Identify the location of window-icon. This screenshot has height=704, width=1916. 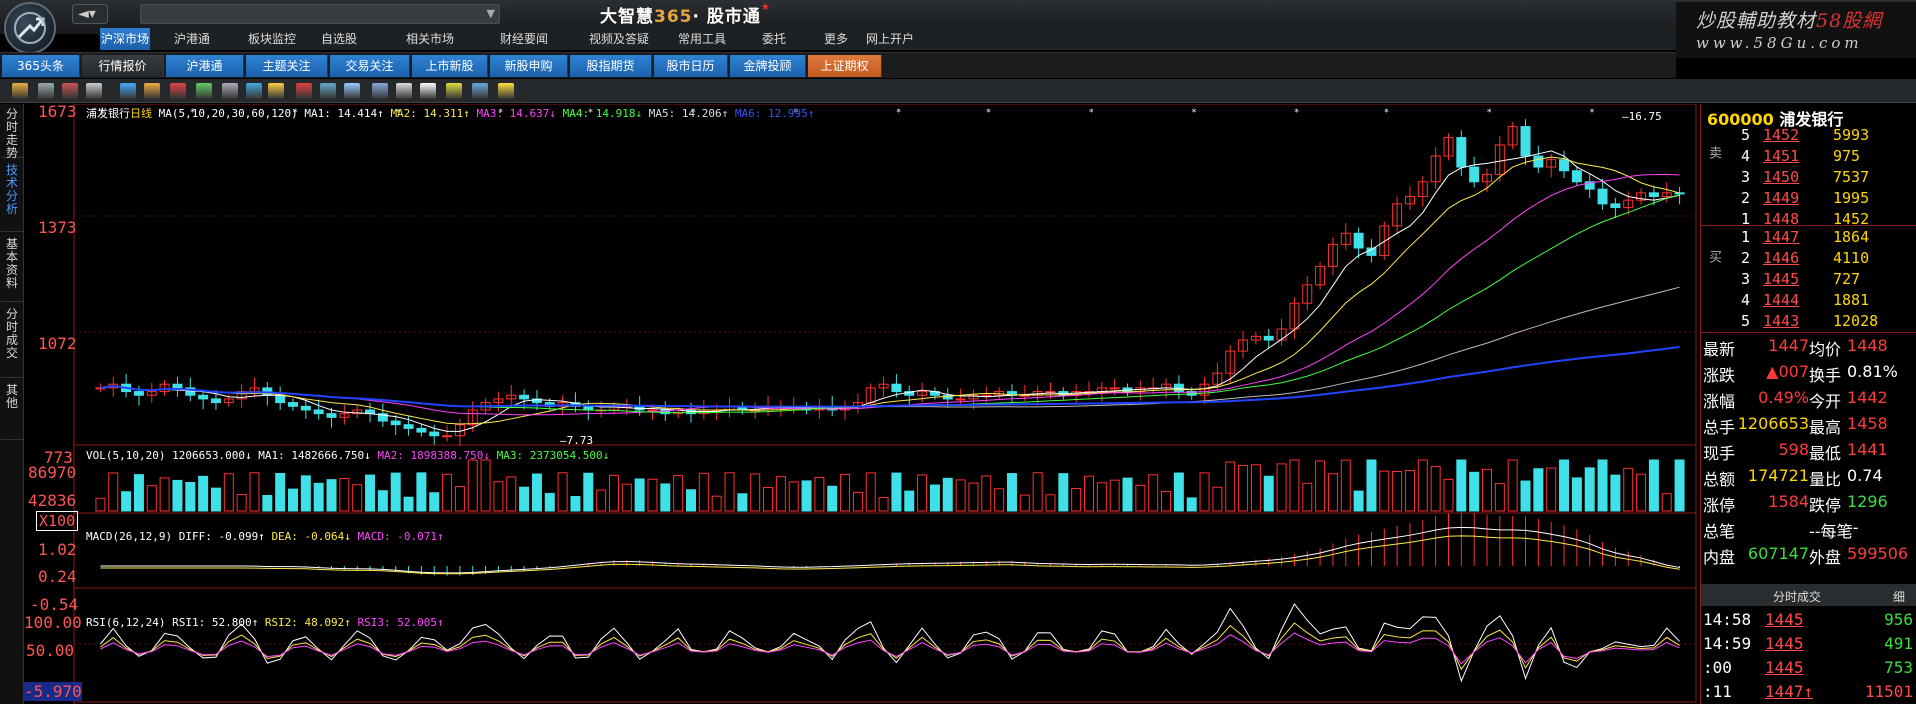
(328, 91).